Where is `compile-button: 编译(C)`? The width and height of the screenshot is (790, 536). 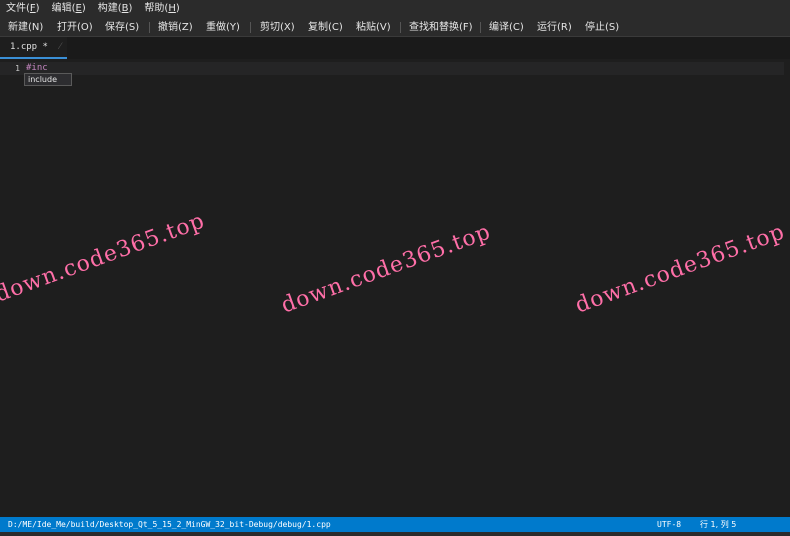
compile-button: 编译(C) is located at coordinates (506, 27).